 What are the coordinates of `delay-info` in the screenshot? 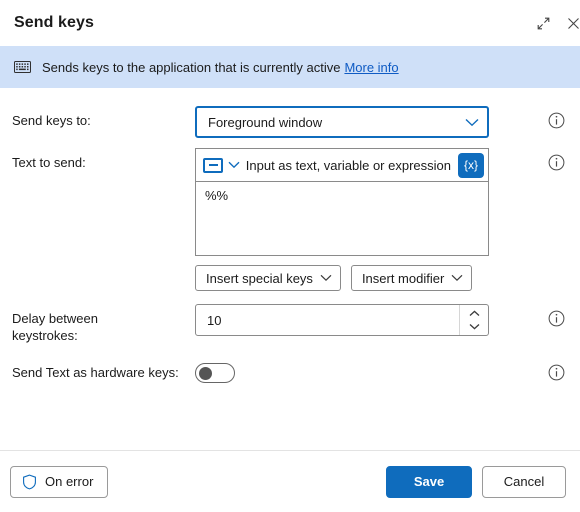 It's located at (556, 315).